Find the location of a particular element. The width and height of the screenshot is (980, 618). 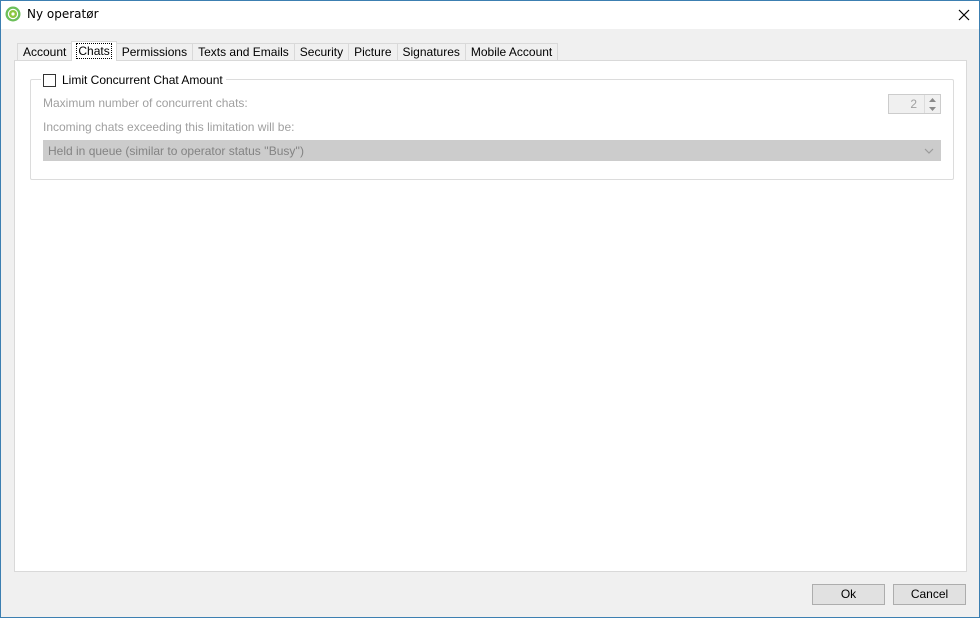

chevron-down-icon is located at coordinates (932, 108).